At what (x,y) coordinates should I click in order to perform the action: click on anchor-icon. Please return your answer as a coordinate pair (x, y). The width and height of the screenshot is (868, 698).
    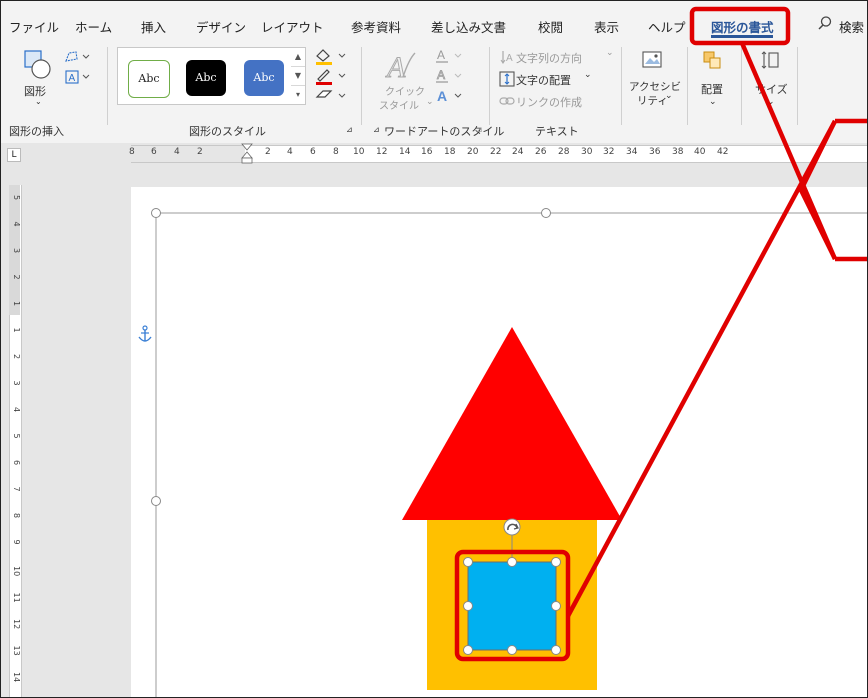
    Looking at the image, I should click on (145, 333).